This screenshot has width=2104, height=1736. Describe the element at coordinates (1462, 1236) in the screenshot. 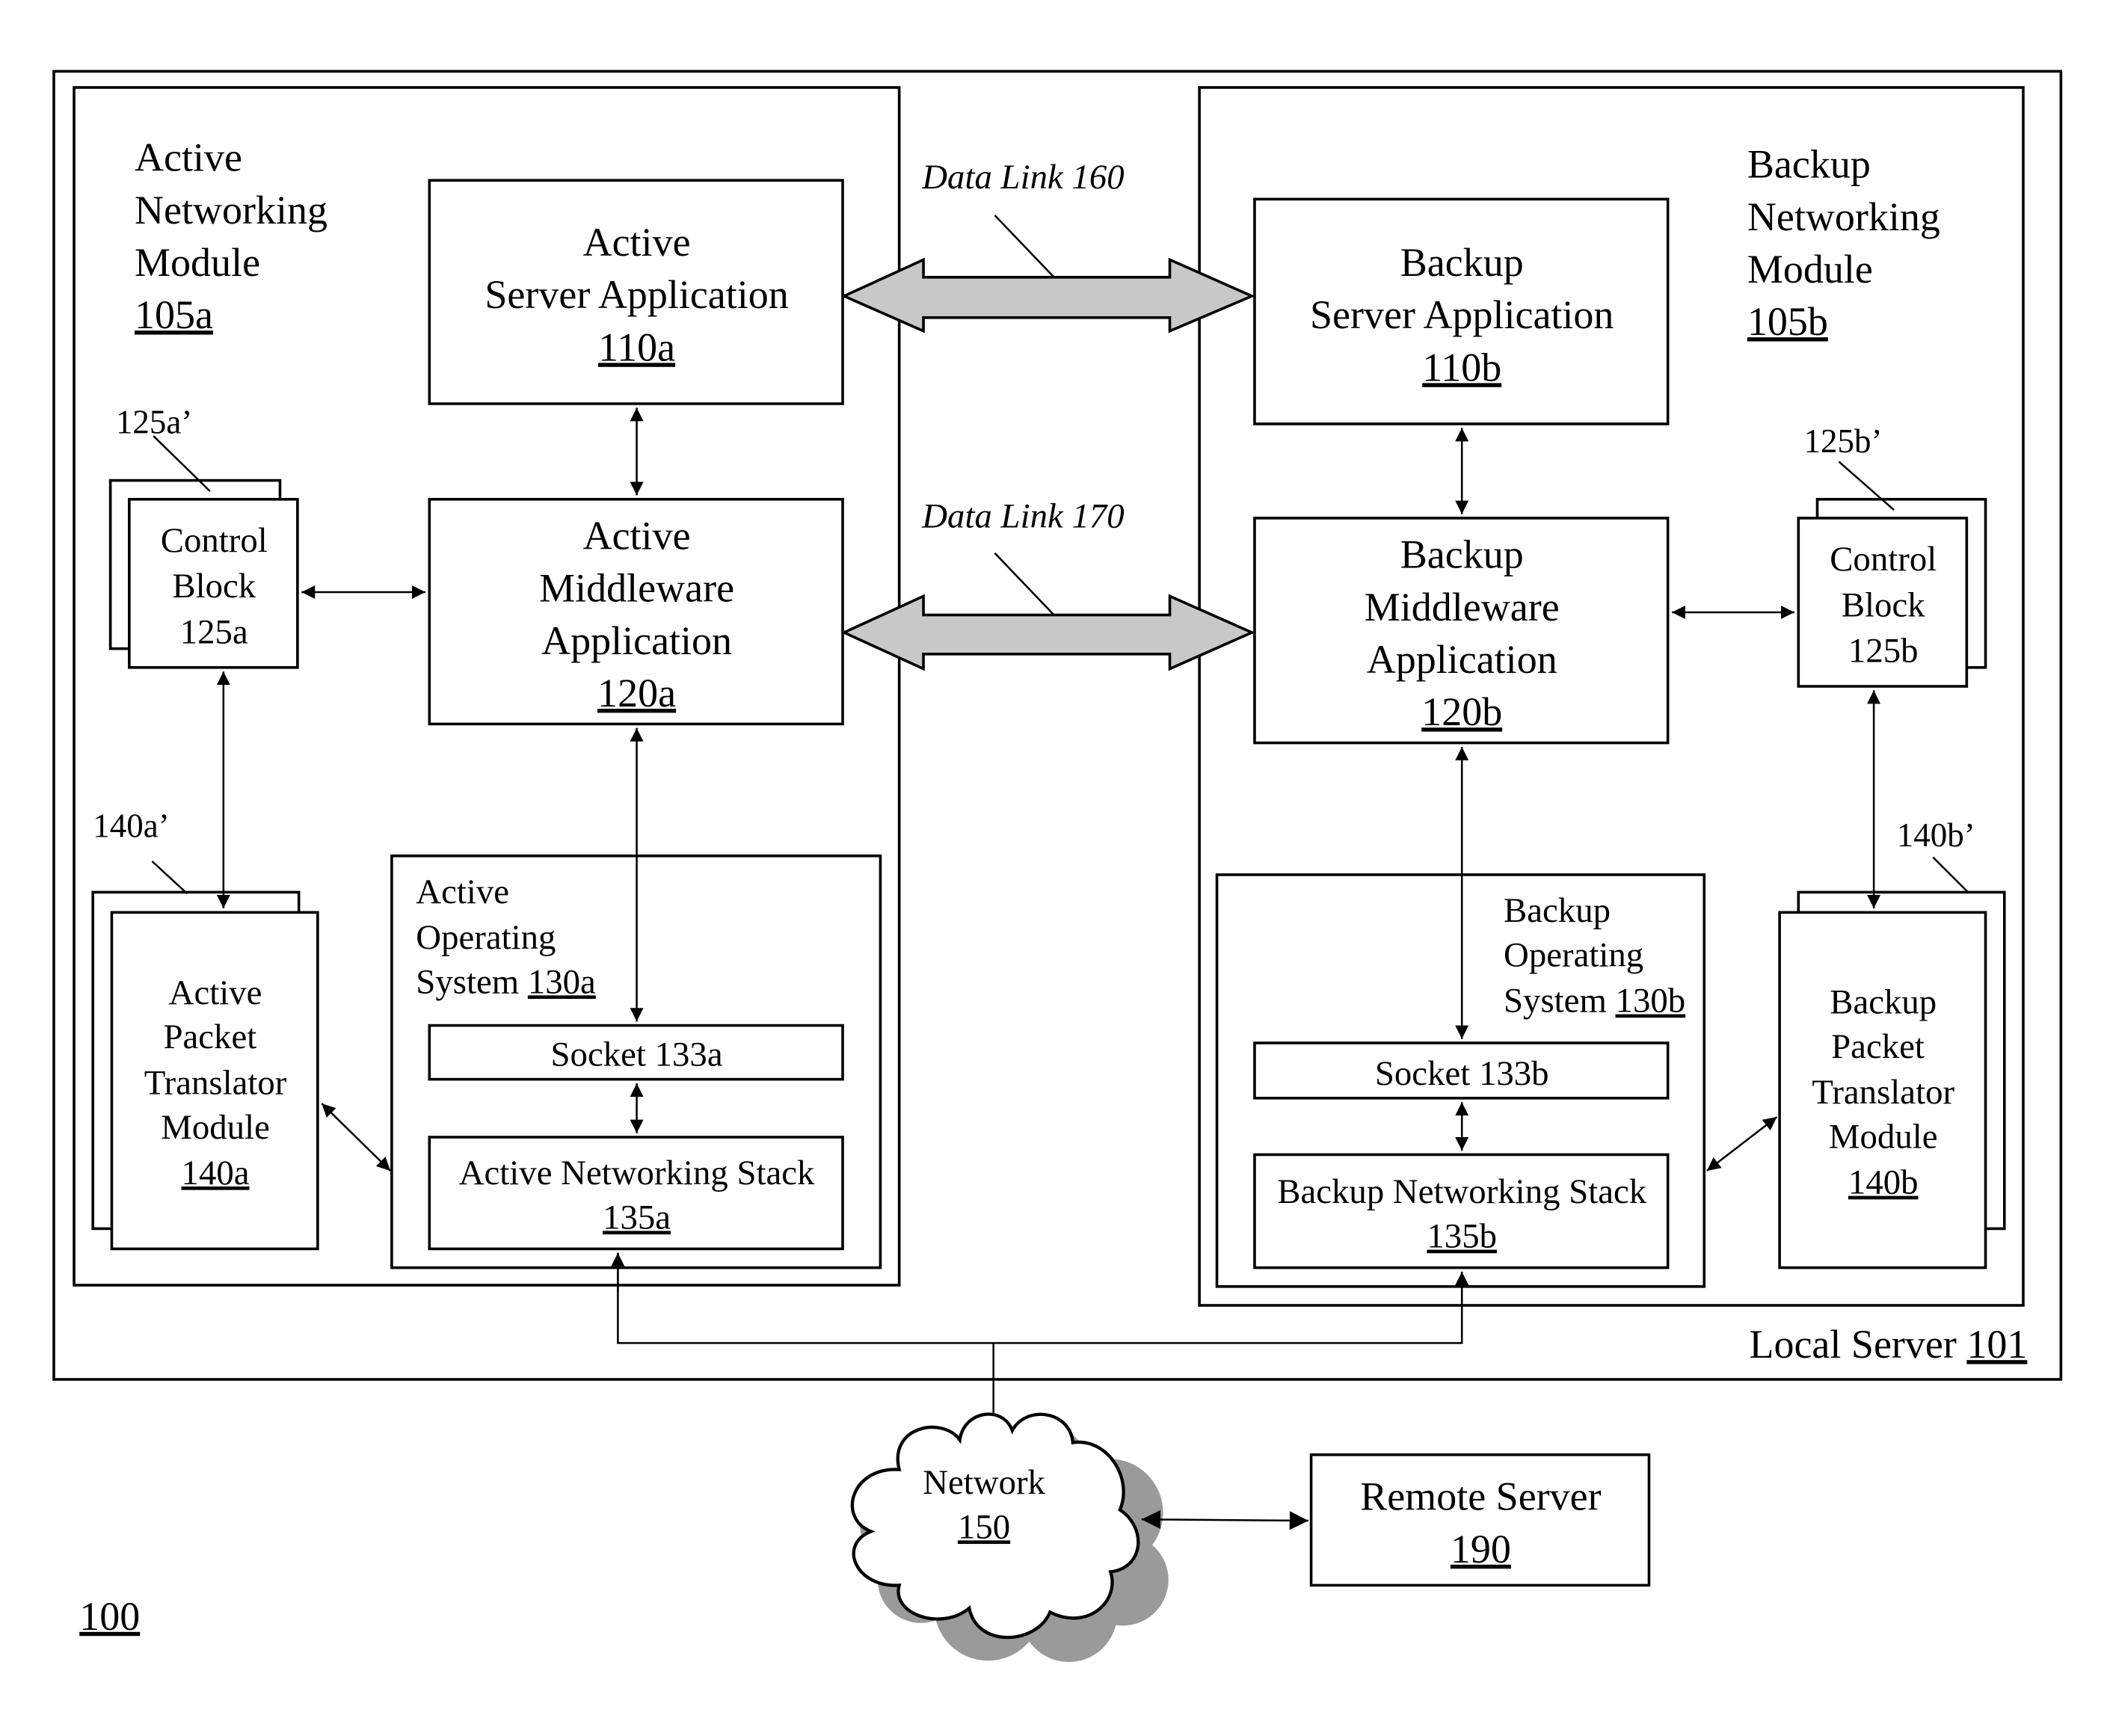

I see `svg-text: 135b` at that location.